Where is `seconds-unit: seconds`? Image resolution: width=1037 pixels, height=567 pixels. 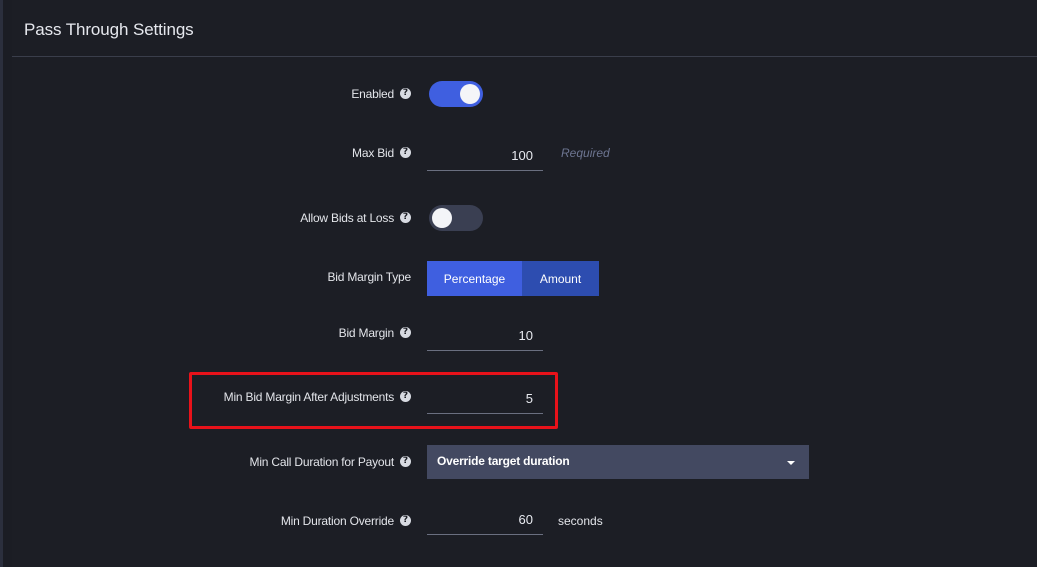 seconds-unit: seconds is located at coordinates (580, 521).